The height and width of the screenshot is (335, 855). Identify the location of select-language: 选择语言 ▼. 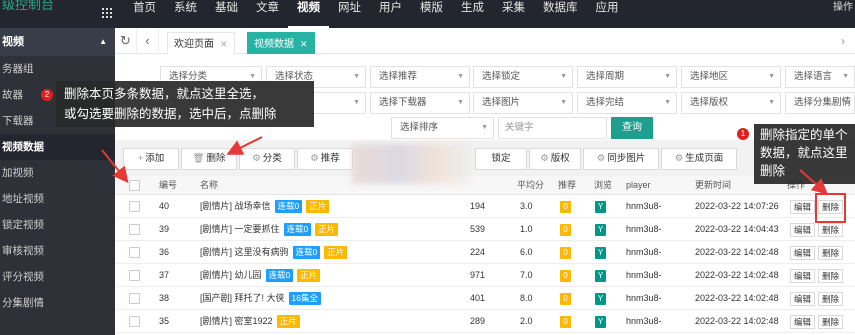
(820, 77).